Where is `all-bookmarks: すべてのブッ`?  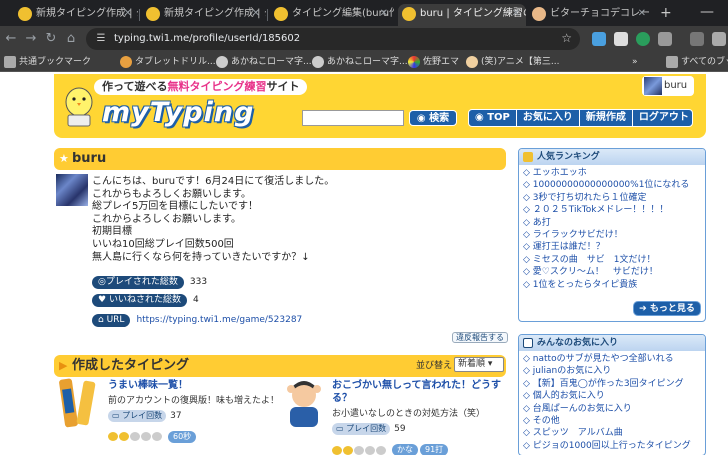
all-bookmarks: すべてのブッ is located at coordinates (697, 62).